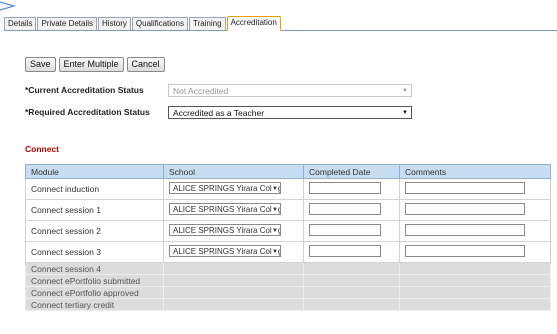 The height and width of the screenshot is (334, 557). Describe the element at coordinates (351, 171) in the screenshot. I see `header-completed-date: Completed Date` at that location.